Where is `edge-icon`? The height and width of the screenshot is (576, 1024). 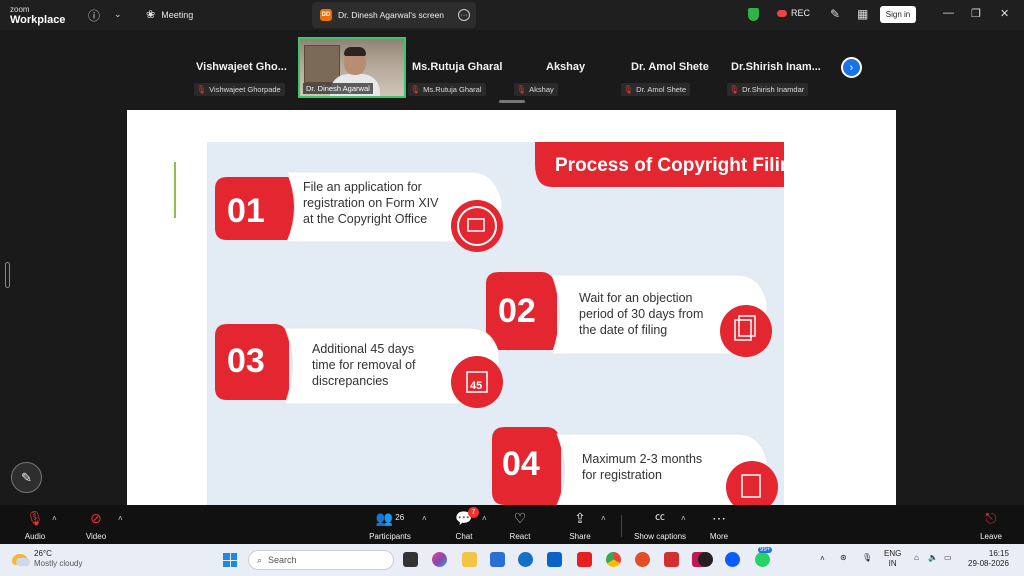 edge-icon is located at coordinates (525, 559).